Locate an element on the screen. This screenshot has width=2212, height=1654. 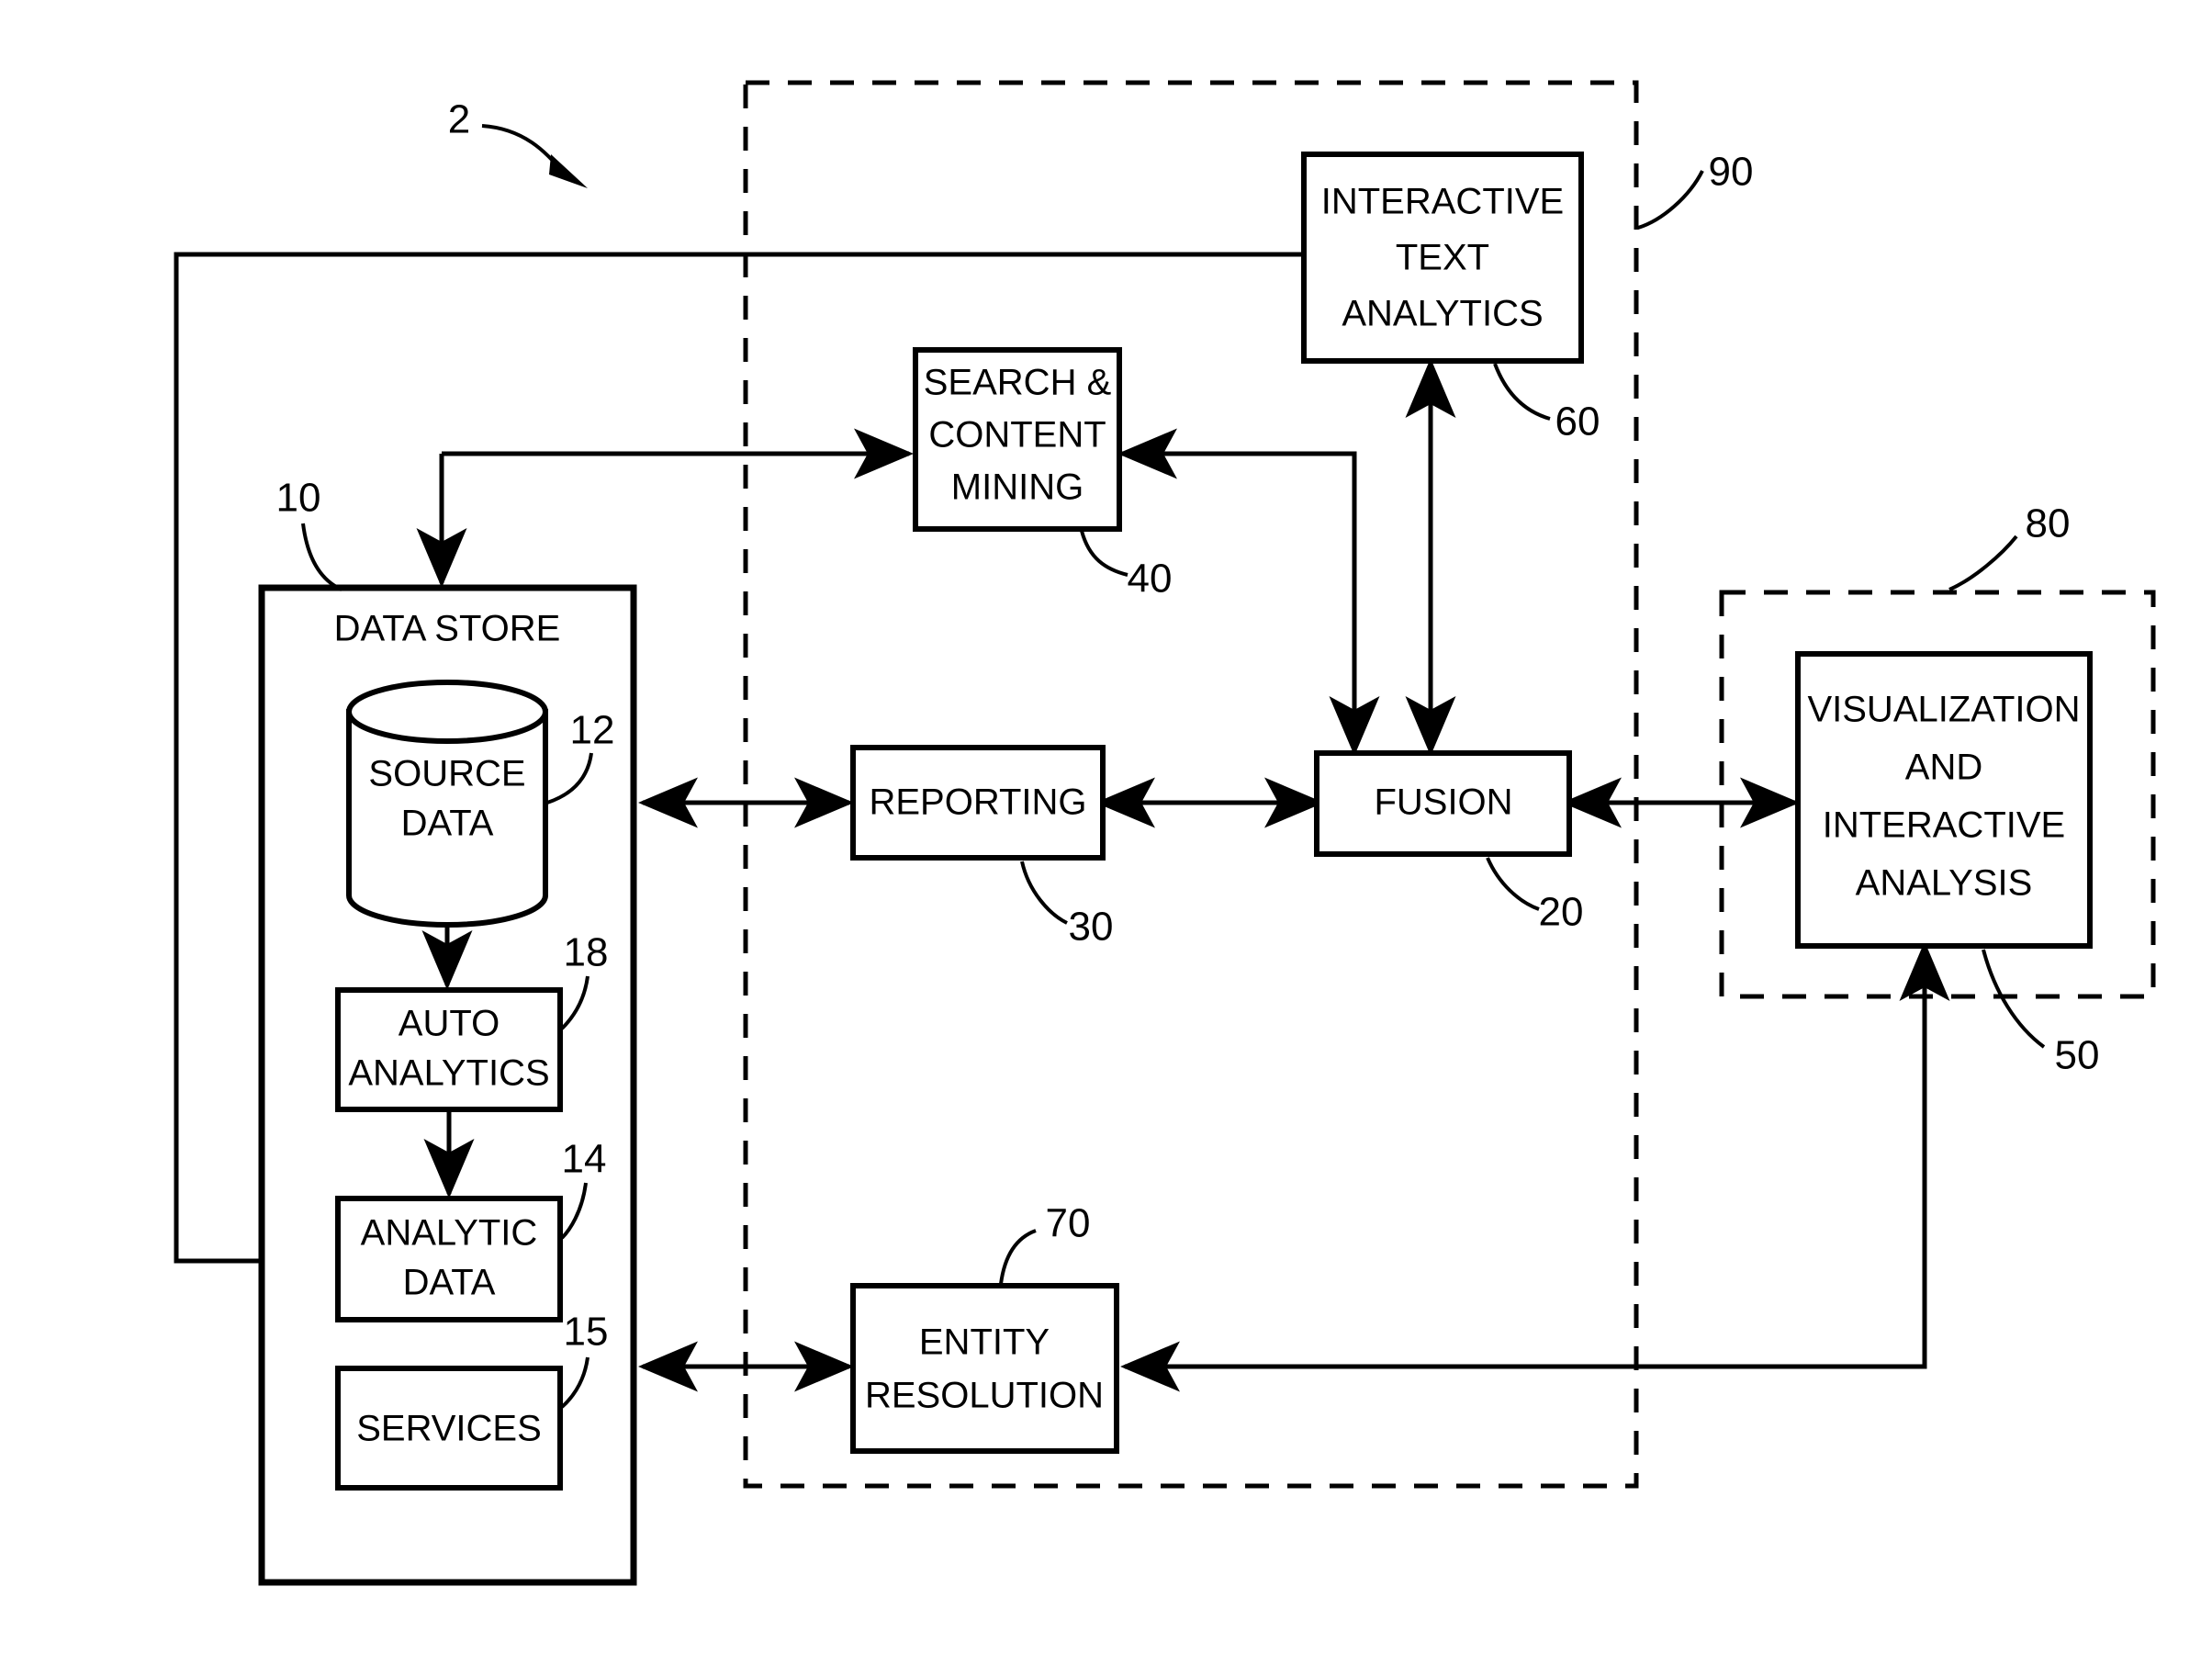
auto-analytics-line1: AUTO is located at coordinates (450, 1024).